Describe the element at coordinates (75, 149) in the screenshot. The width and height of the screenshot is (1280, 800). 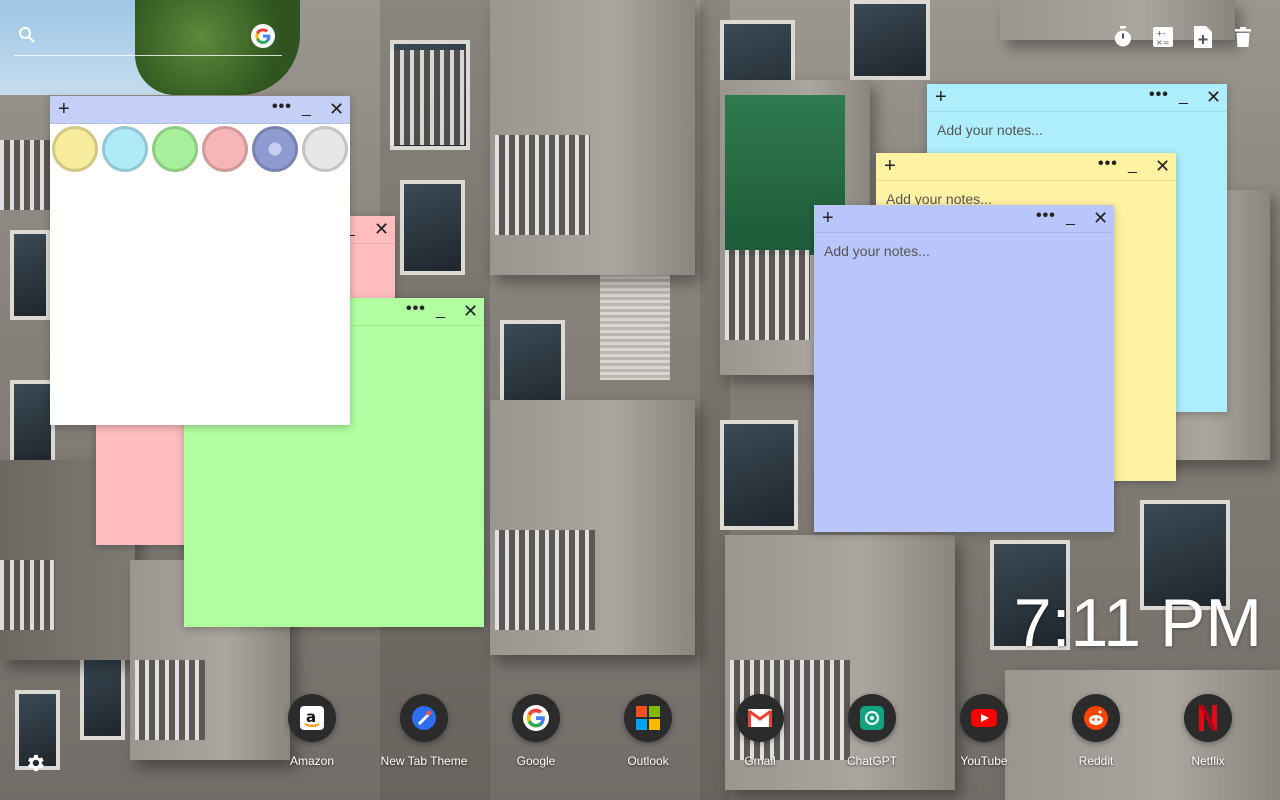
I see `color-swatch-yellow` at that location.